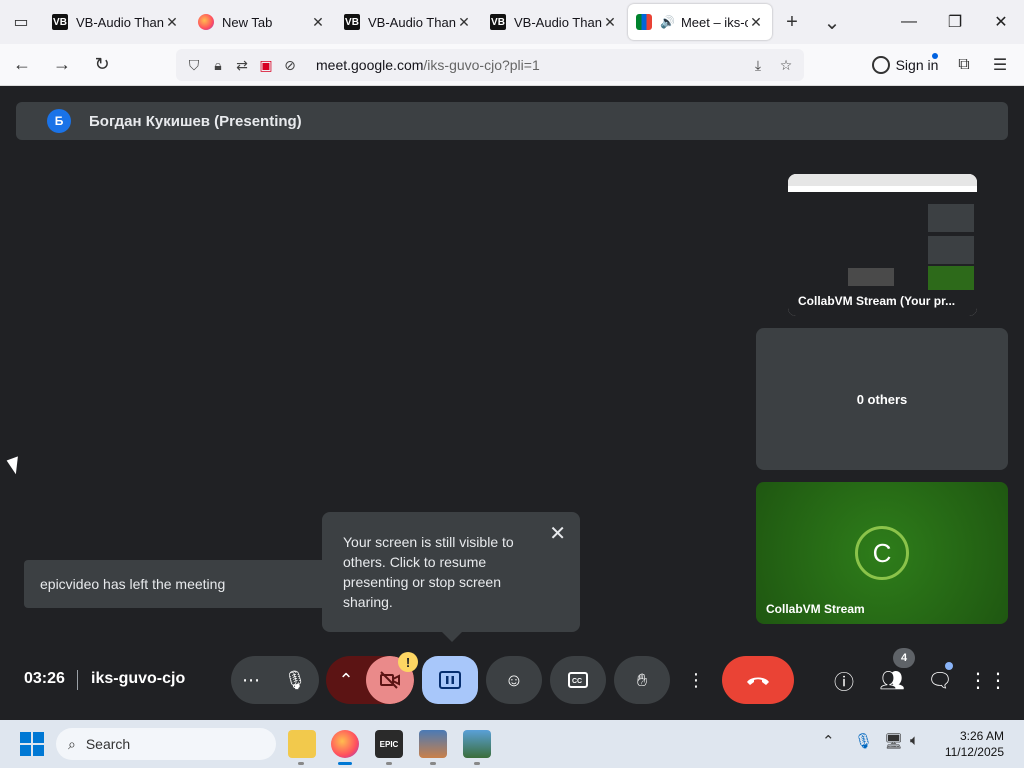  What do you see at coordinates (917, 65) in the screenshot?
I see `sign-in-label: Sign in` at bounding box center [917, 65].